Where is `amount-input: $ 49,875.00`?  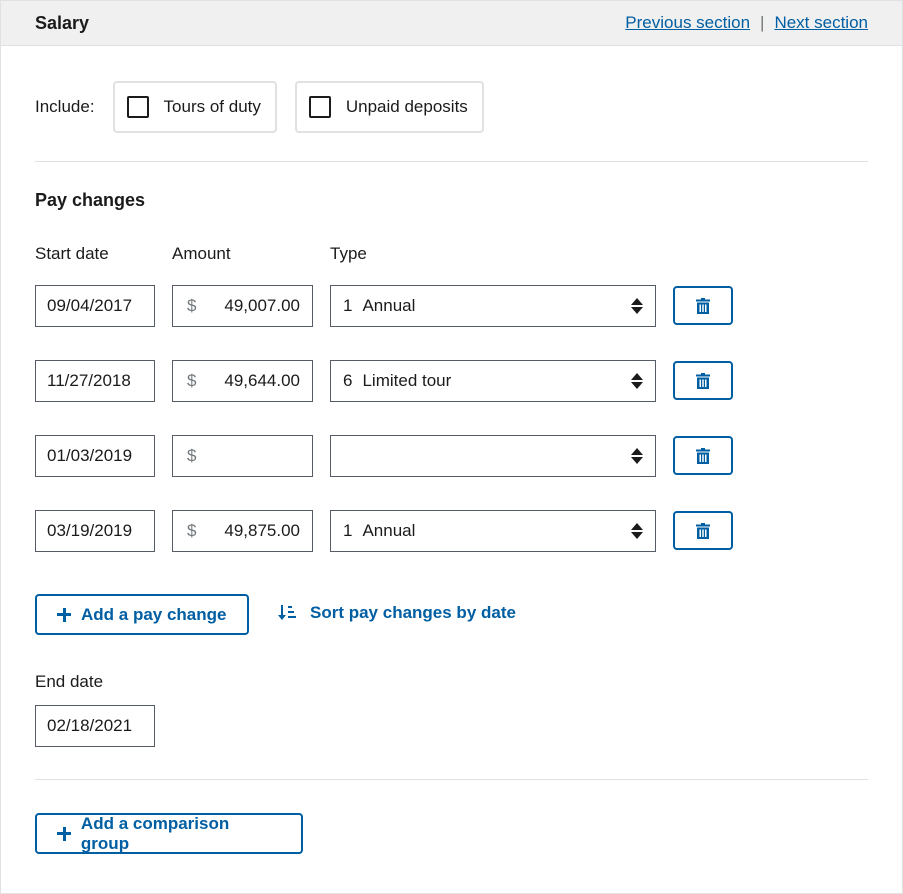
amount-input: $ 49,875.00 is located at coordinates (242, 531).